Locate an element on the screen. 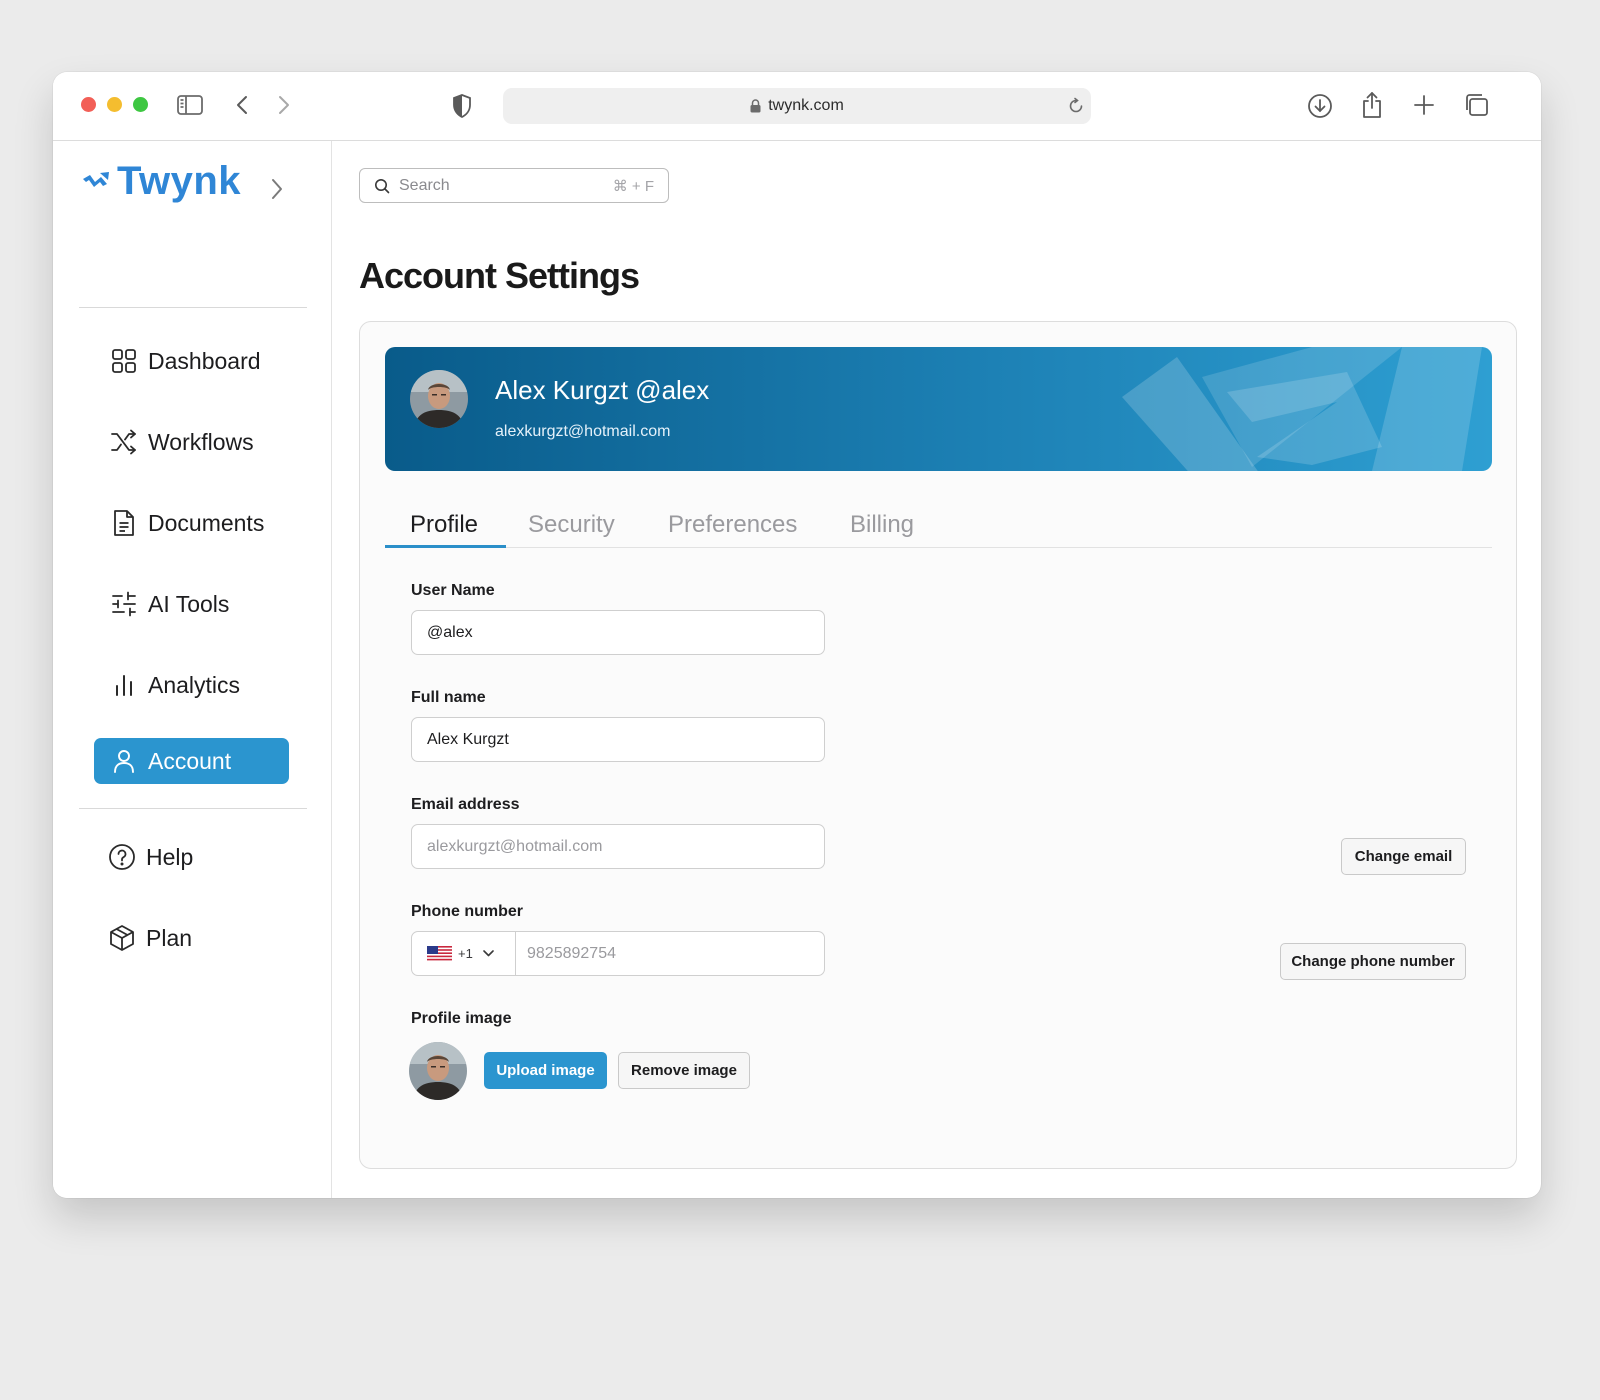 This screenshot has width=1600, height=1400. email-label: Email address is located at coordinates (465, 804).